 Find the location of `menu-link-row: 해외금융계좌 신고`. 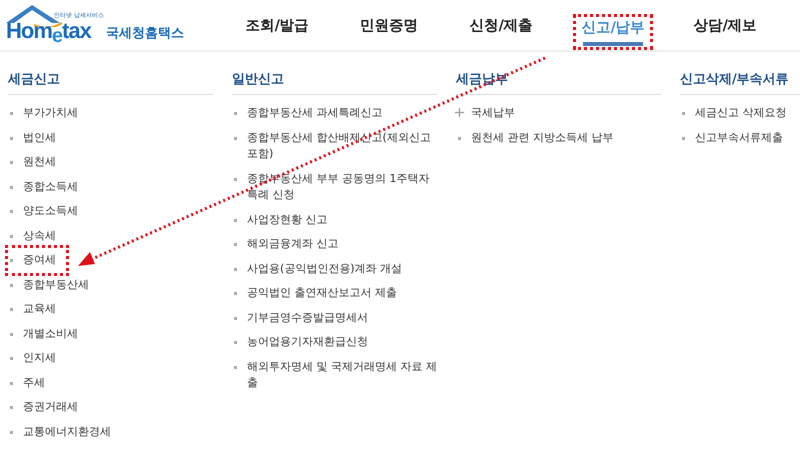

menu-link-row: 해외금융계좌 신고 is located at coordinates (285, 244).